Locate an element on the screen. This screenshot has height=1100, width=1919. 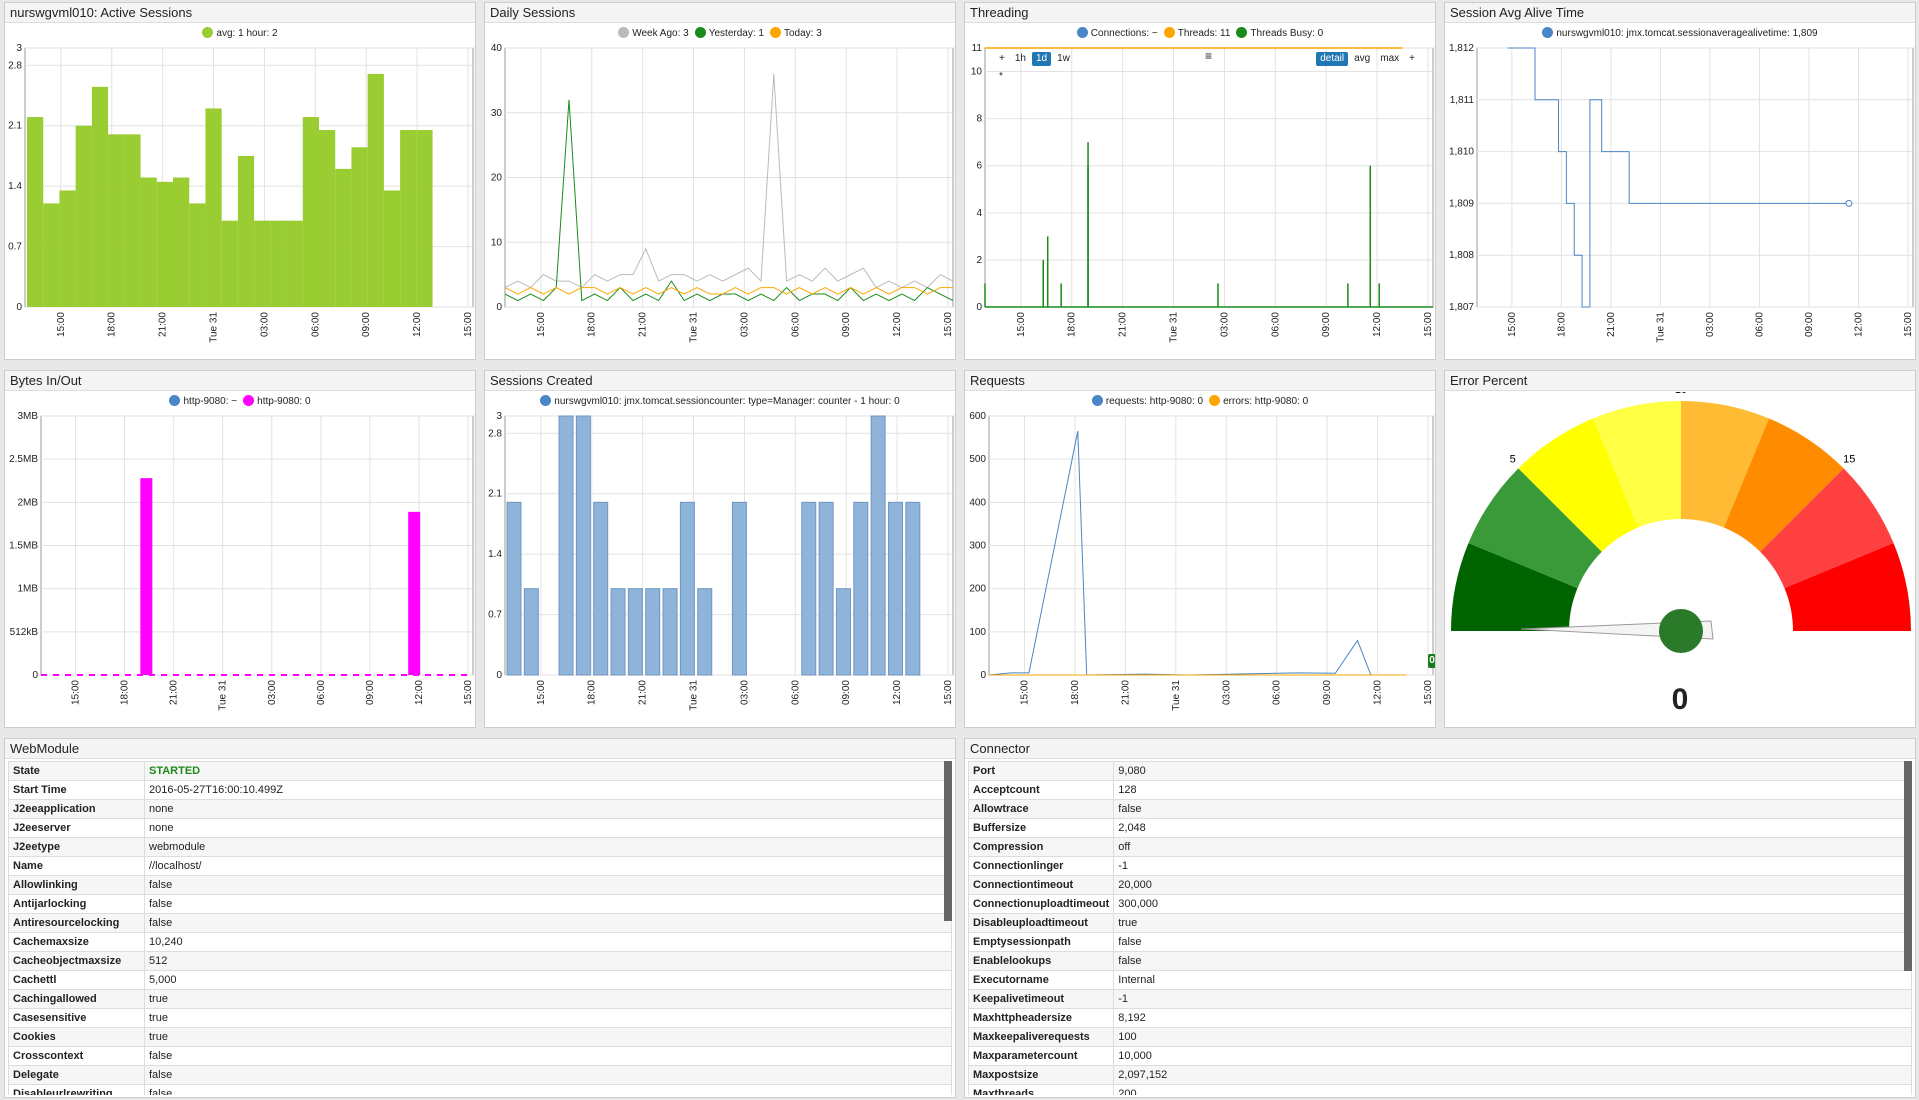
stat-toolbar: detail avg max + is located at coordinates (1368, 59).